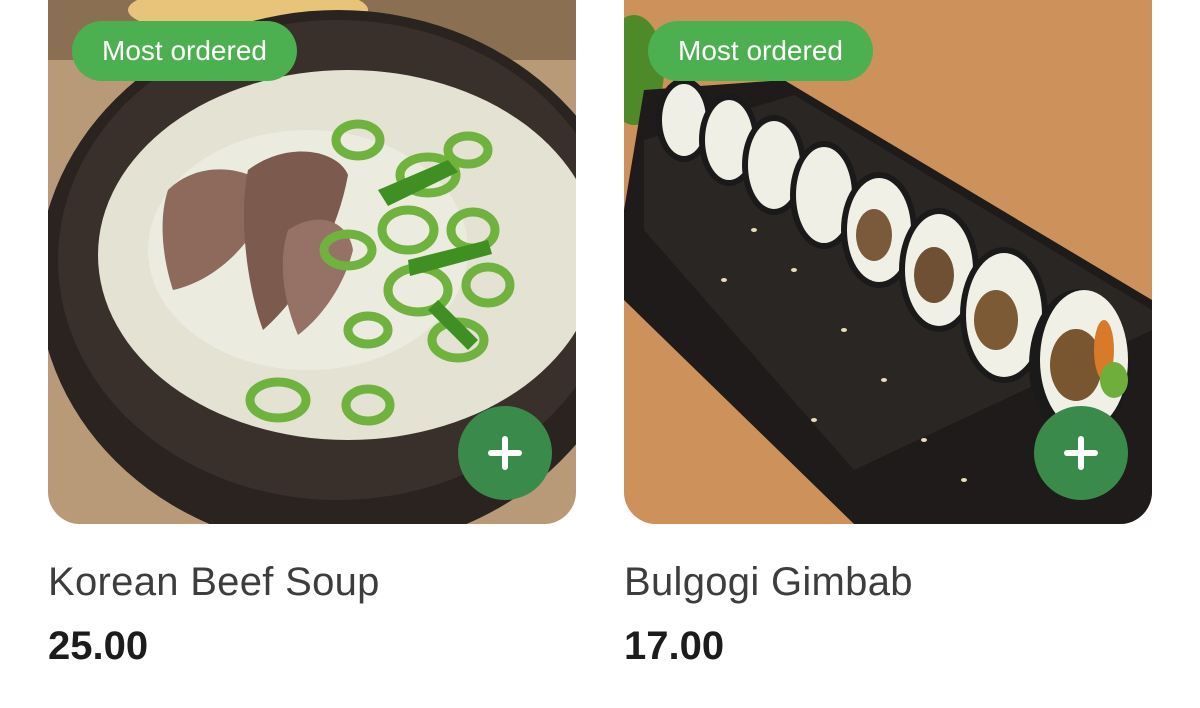 This screenshot has height=708, width=1200. I want to click on product-name: Bulgogi Gimbab, so click(768, 582).